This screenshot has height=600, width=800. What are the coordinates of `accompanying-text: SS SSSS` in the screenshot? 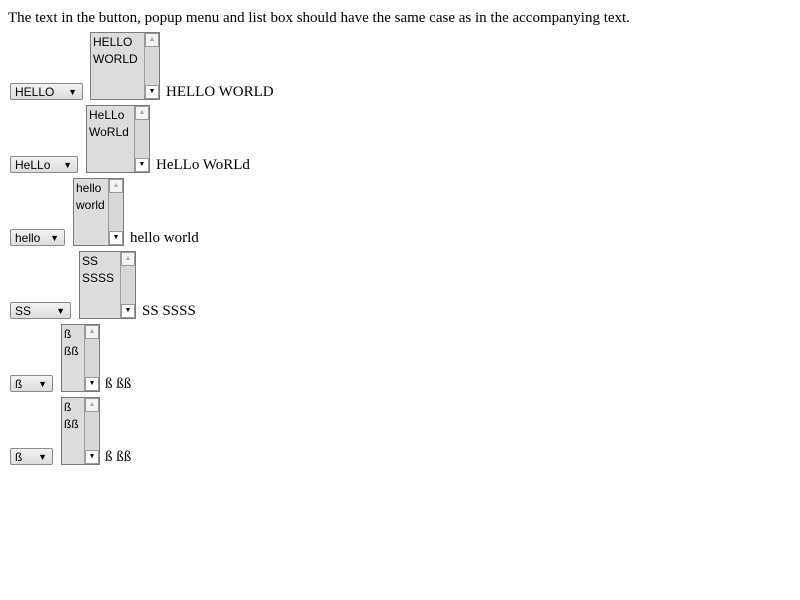 It's located at (169, 311).